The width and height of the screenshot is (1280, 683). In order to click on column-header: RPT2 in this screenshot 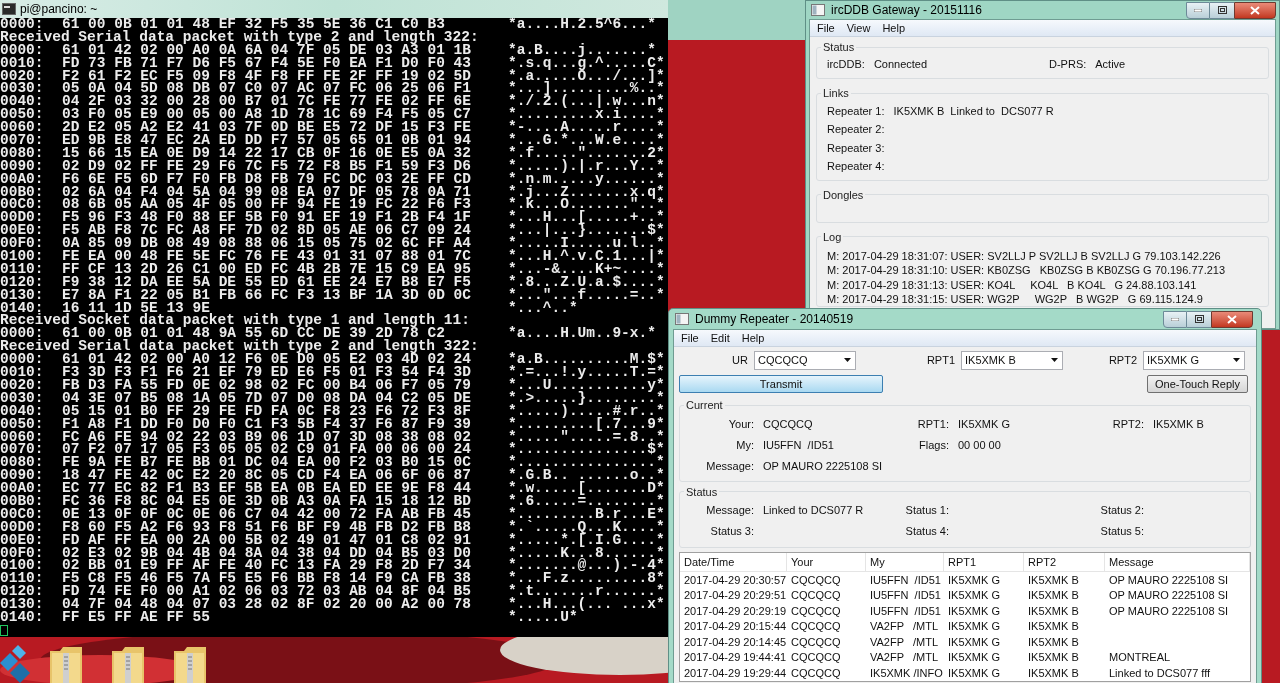, I will do `click(1064, 562)`.